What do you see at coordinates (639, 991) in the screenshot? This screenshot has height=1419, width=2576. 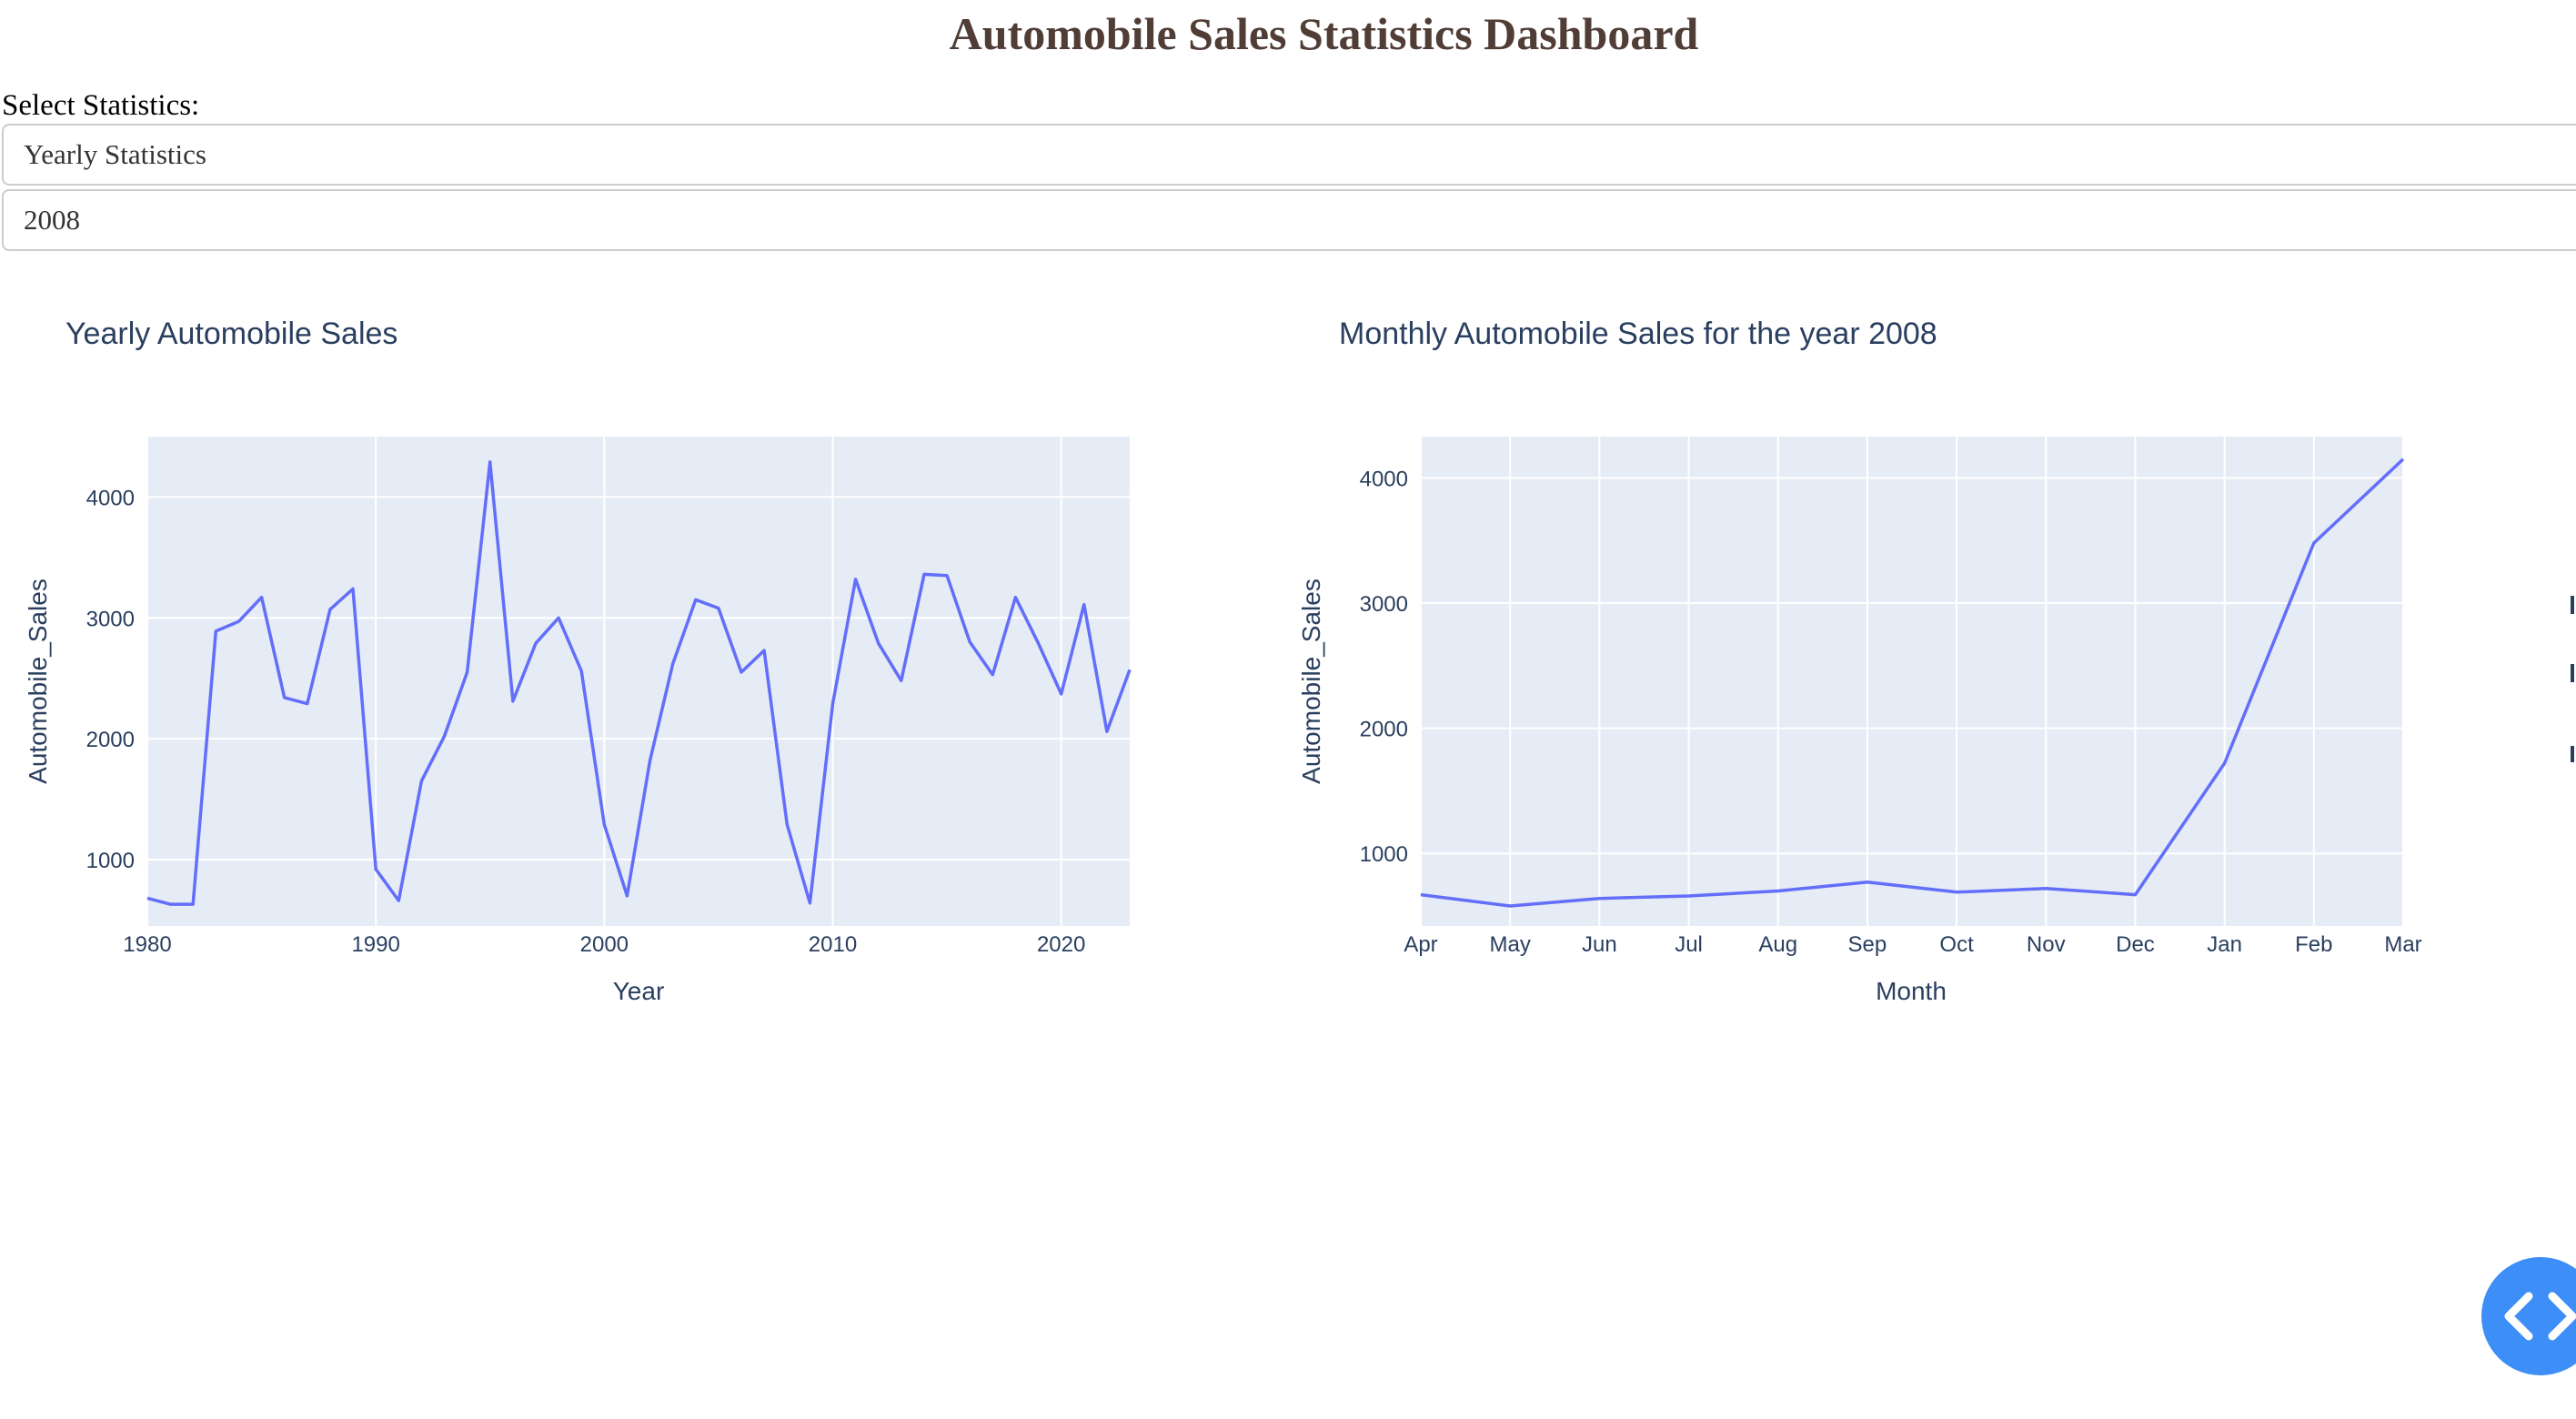 I see `yearly-x-axis-title: Year` at bounding box center [639, 991].